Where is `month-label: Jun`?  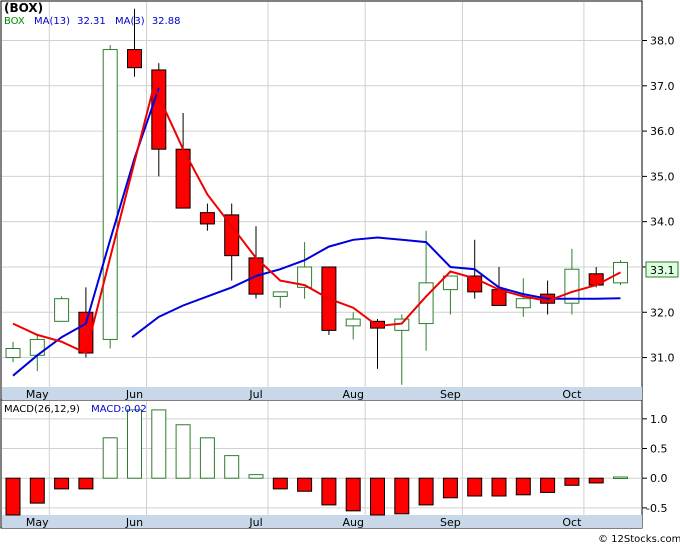 month-label: Jun is located at coordinates (134, 394).